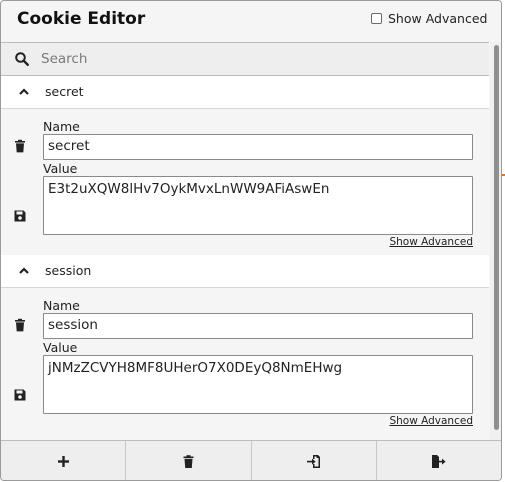  I want to click on header: Cookie Editor Show Advanced, so click(251, 21).